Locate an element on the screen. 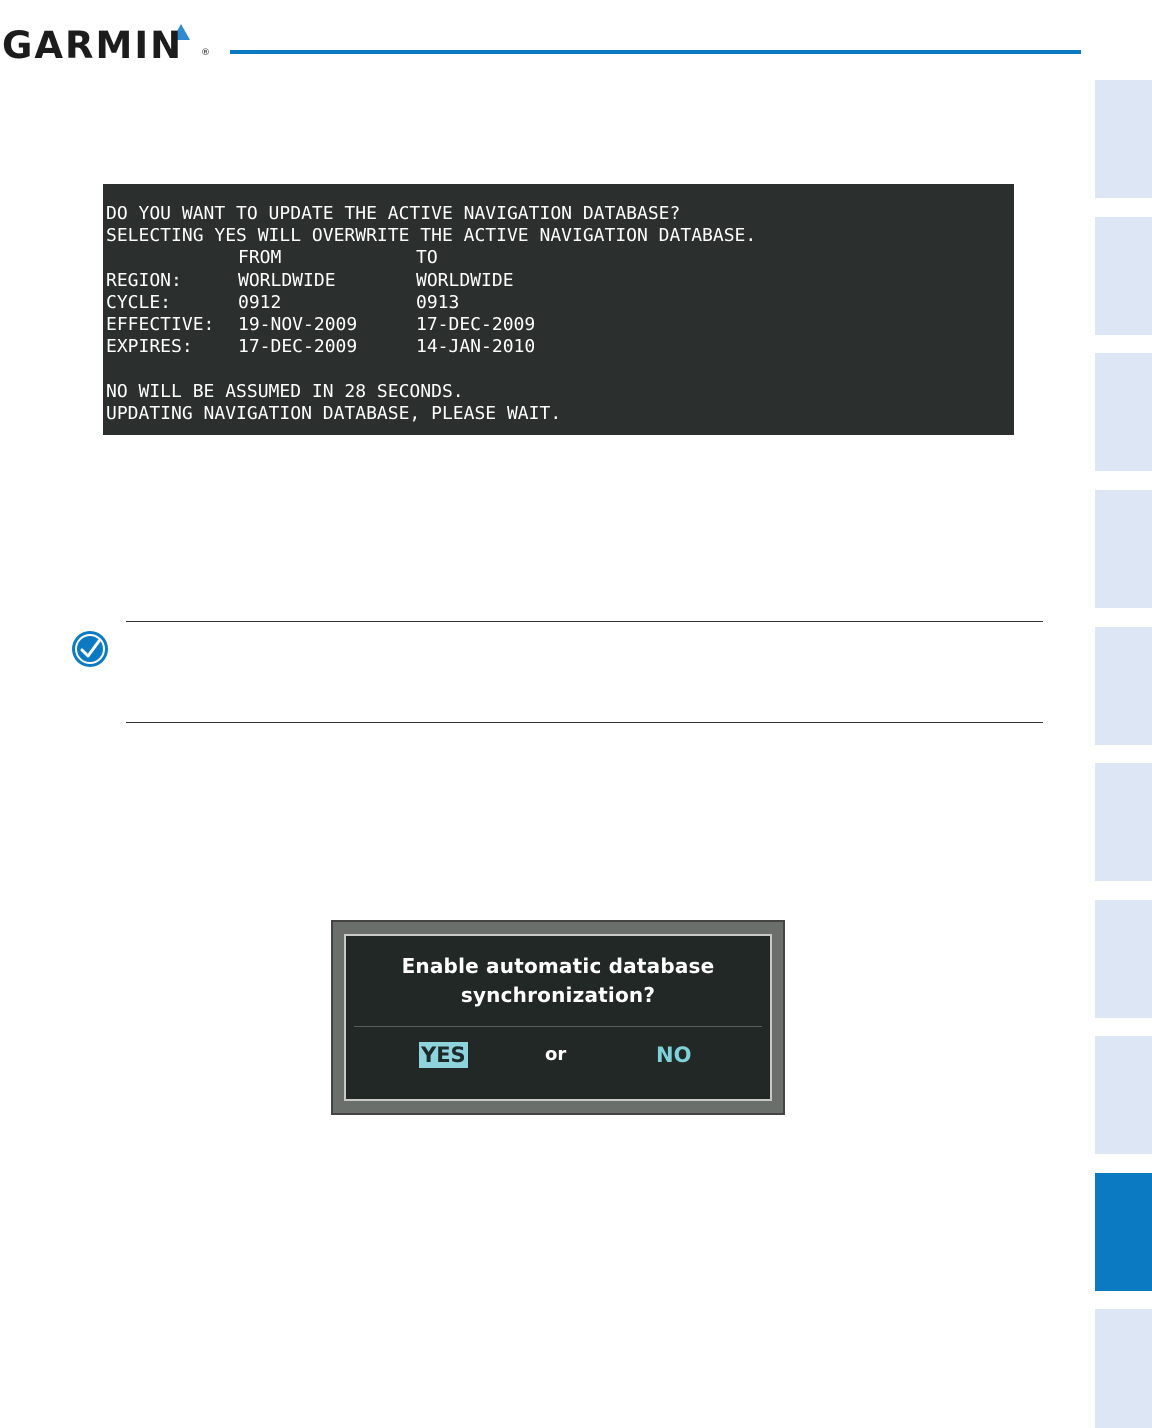 The height and width of the screenshot is (1428, 1152). registered-mark: ® is located at coordinates (205, 53).